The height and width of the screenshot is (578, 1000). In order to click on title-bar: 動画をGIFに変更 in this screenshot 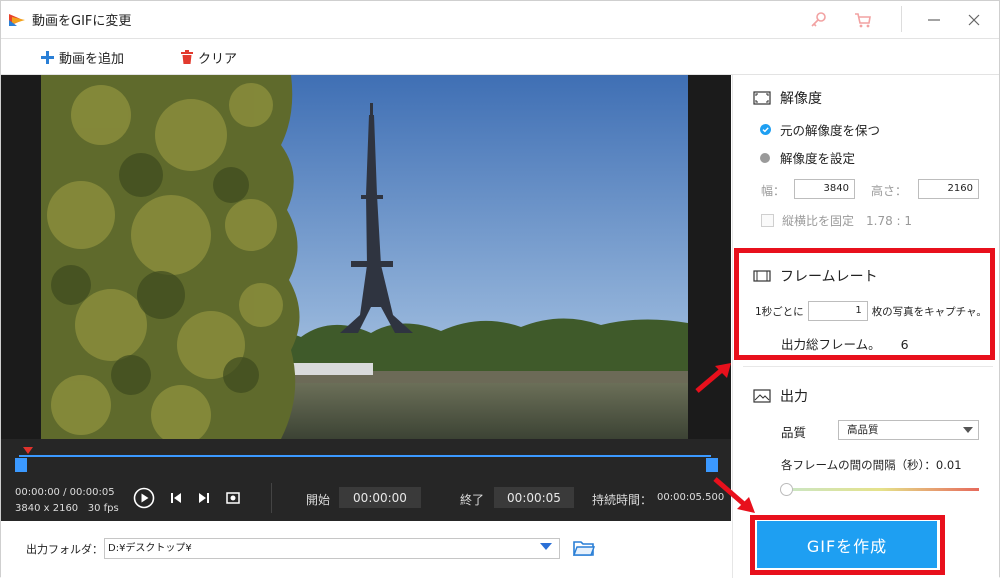, I will do `click(500, 20)`.